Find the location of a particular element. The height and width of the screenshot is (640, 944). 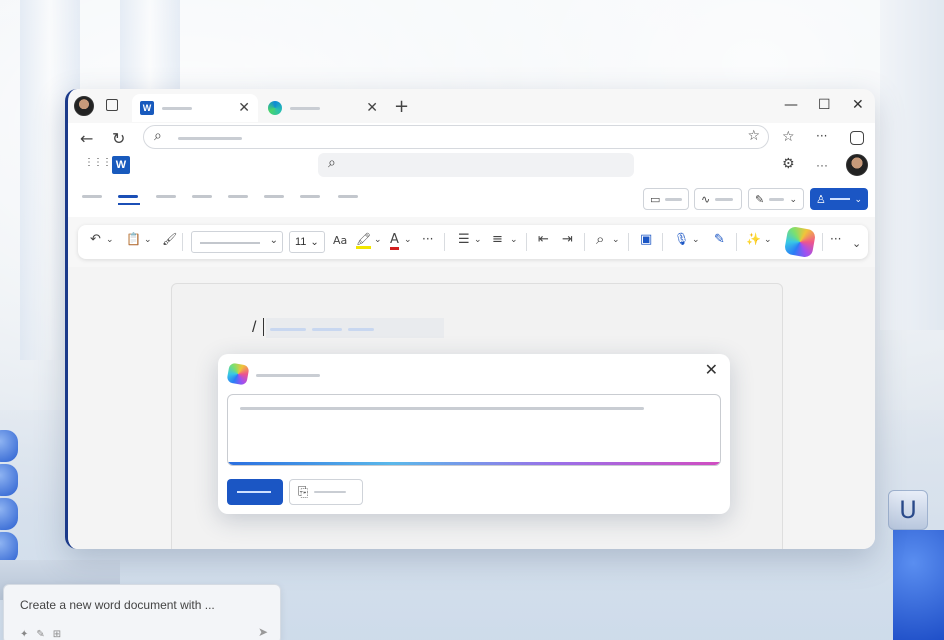

search-icon: ⌕ is located at coordinates (158, 136).